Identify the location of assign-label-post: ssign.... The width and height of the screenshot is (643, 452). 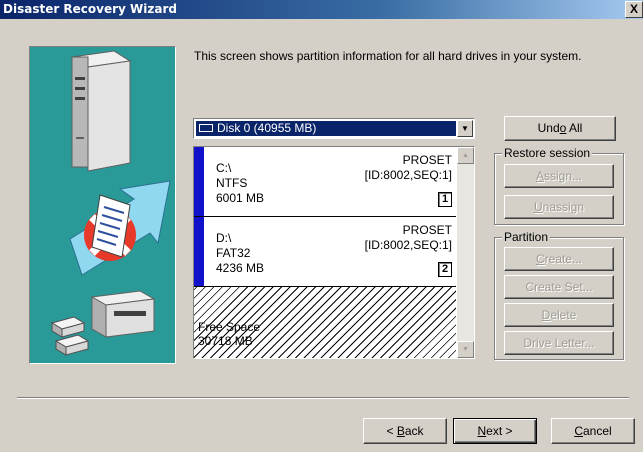
(563, 176).